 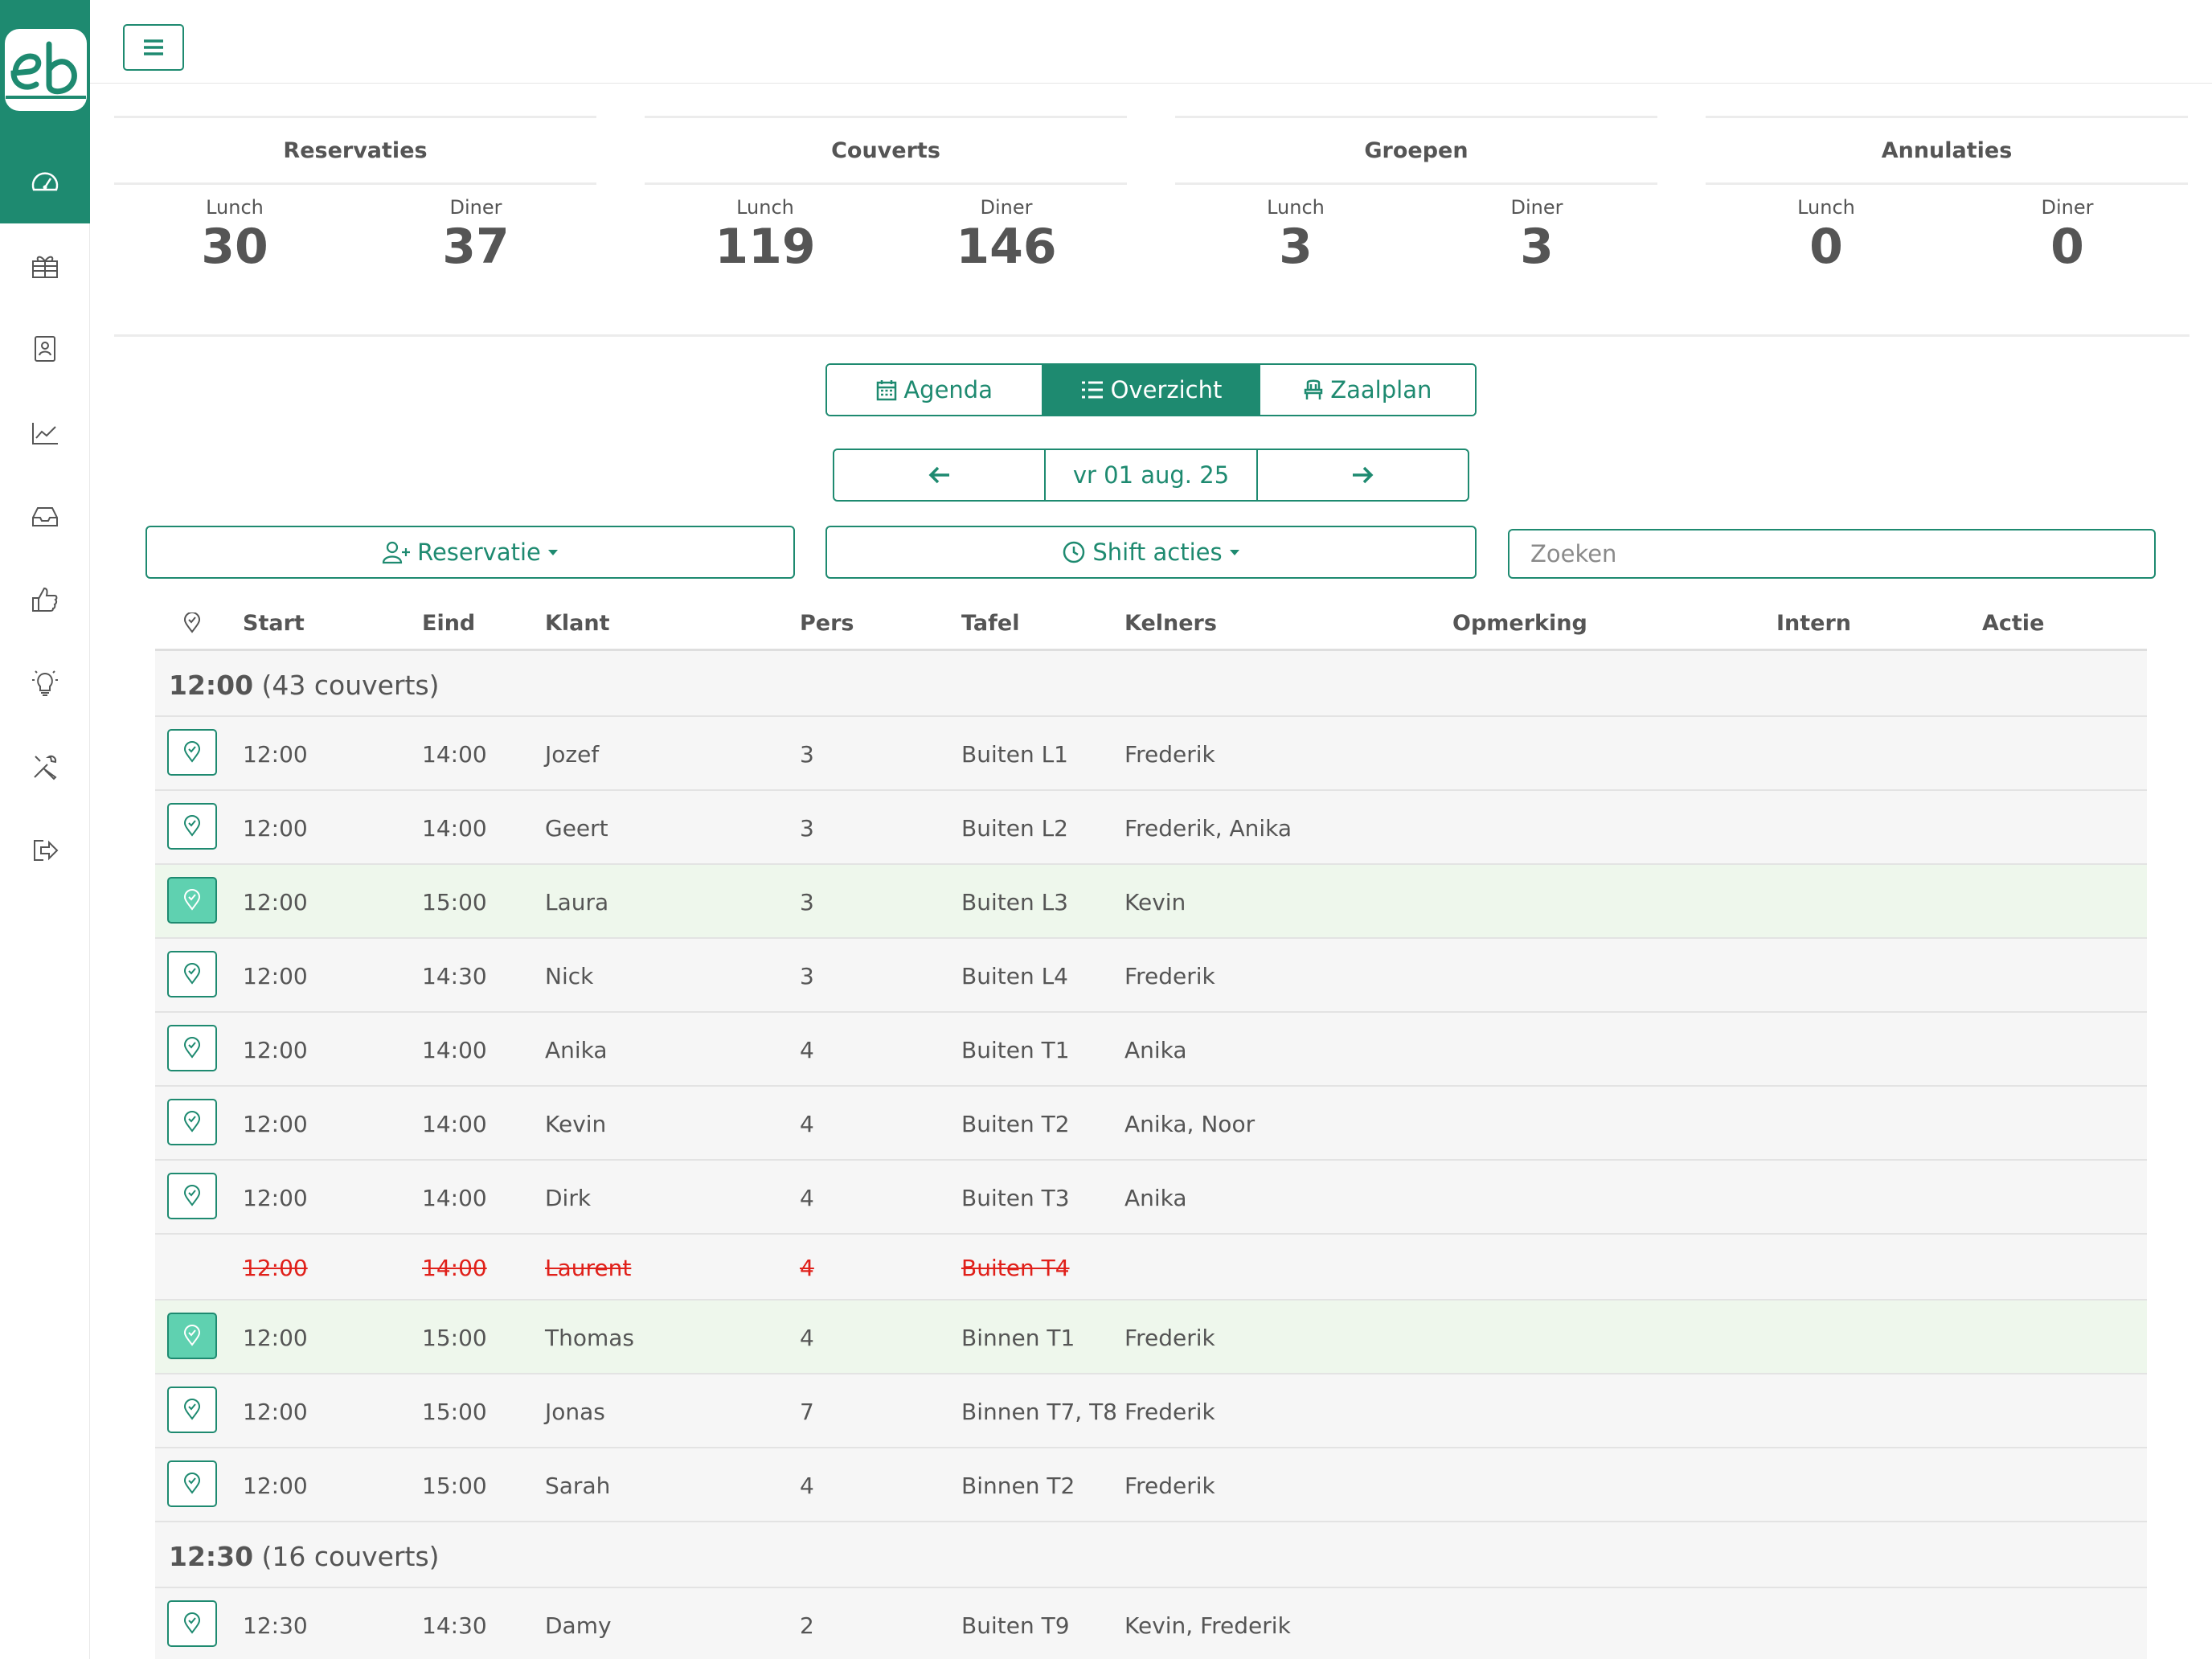 I want to click on stat-title: Couverts, so click(x=886, y=150).